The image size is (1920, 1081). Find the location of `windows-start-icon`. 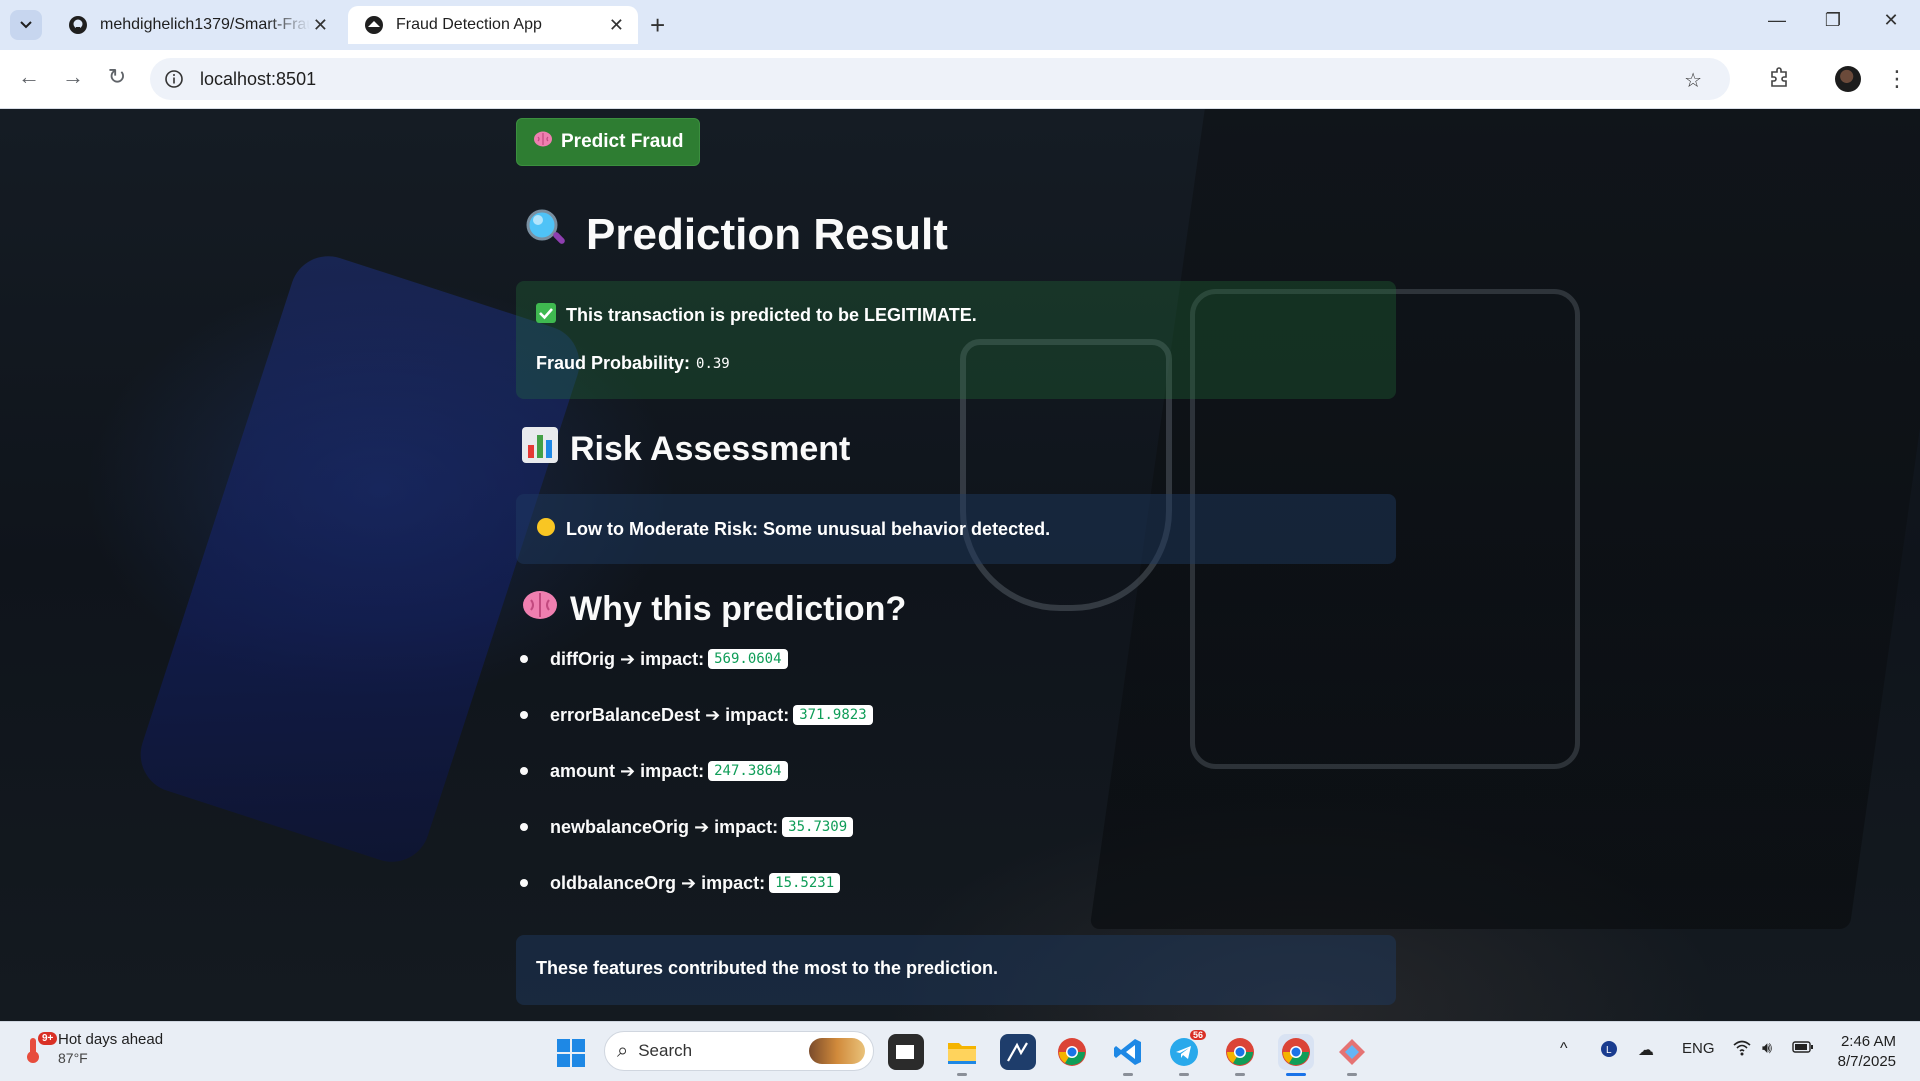

windows-start-icon is located at coordinates (571, 1053).